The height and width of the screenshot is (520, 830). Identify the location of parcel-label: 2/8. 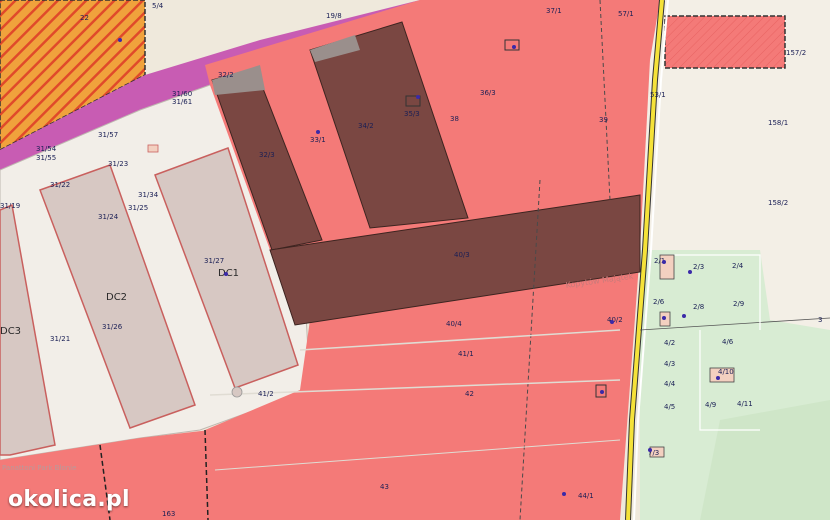
(698, 307).